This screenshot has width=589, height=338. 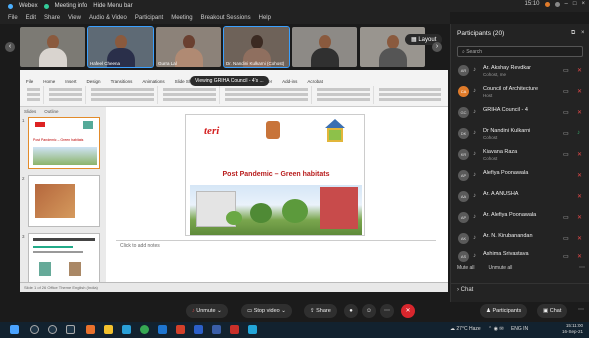 I want to click on ppt-tab: Acrobat, so click(x=315, y=81).